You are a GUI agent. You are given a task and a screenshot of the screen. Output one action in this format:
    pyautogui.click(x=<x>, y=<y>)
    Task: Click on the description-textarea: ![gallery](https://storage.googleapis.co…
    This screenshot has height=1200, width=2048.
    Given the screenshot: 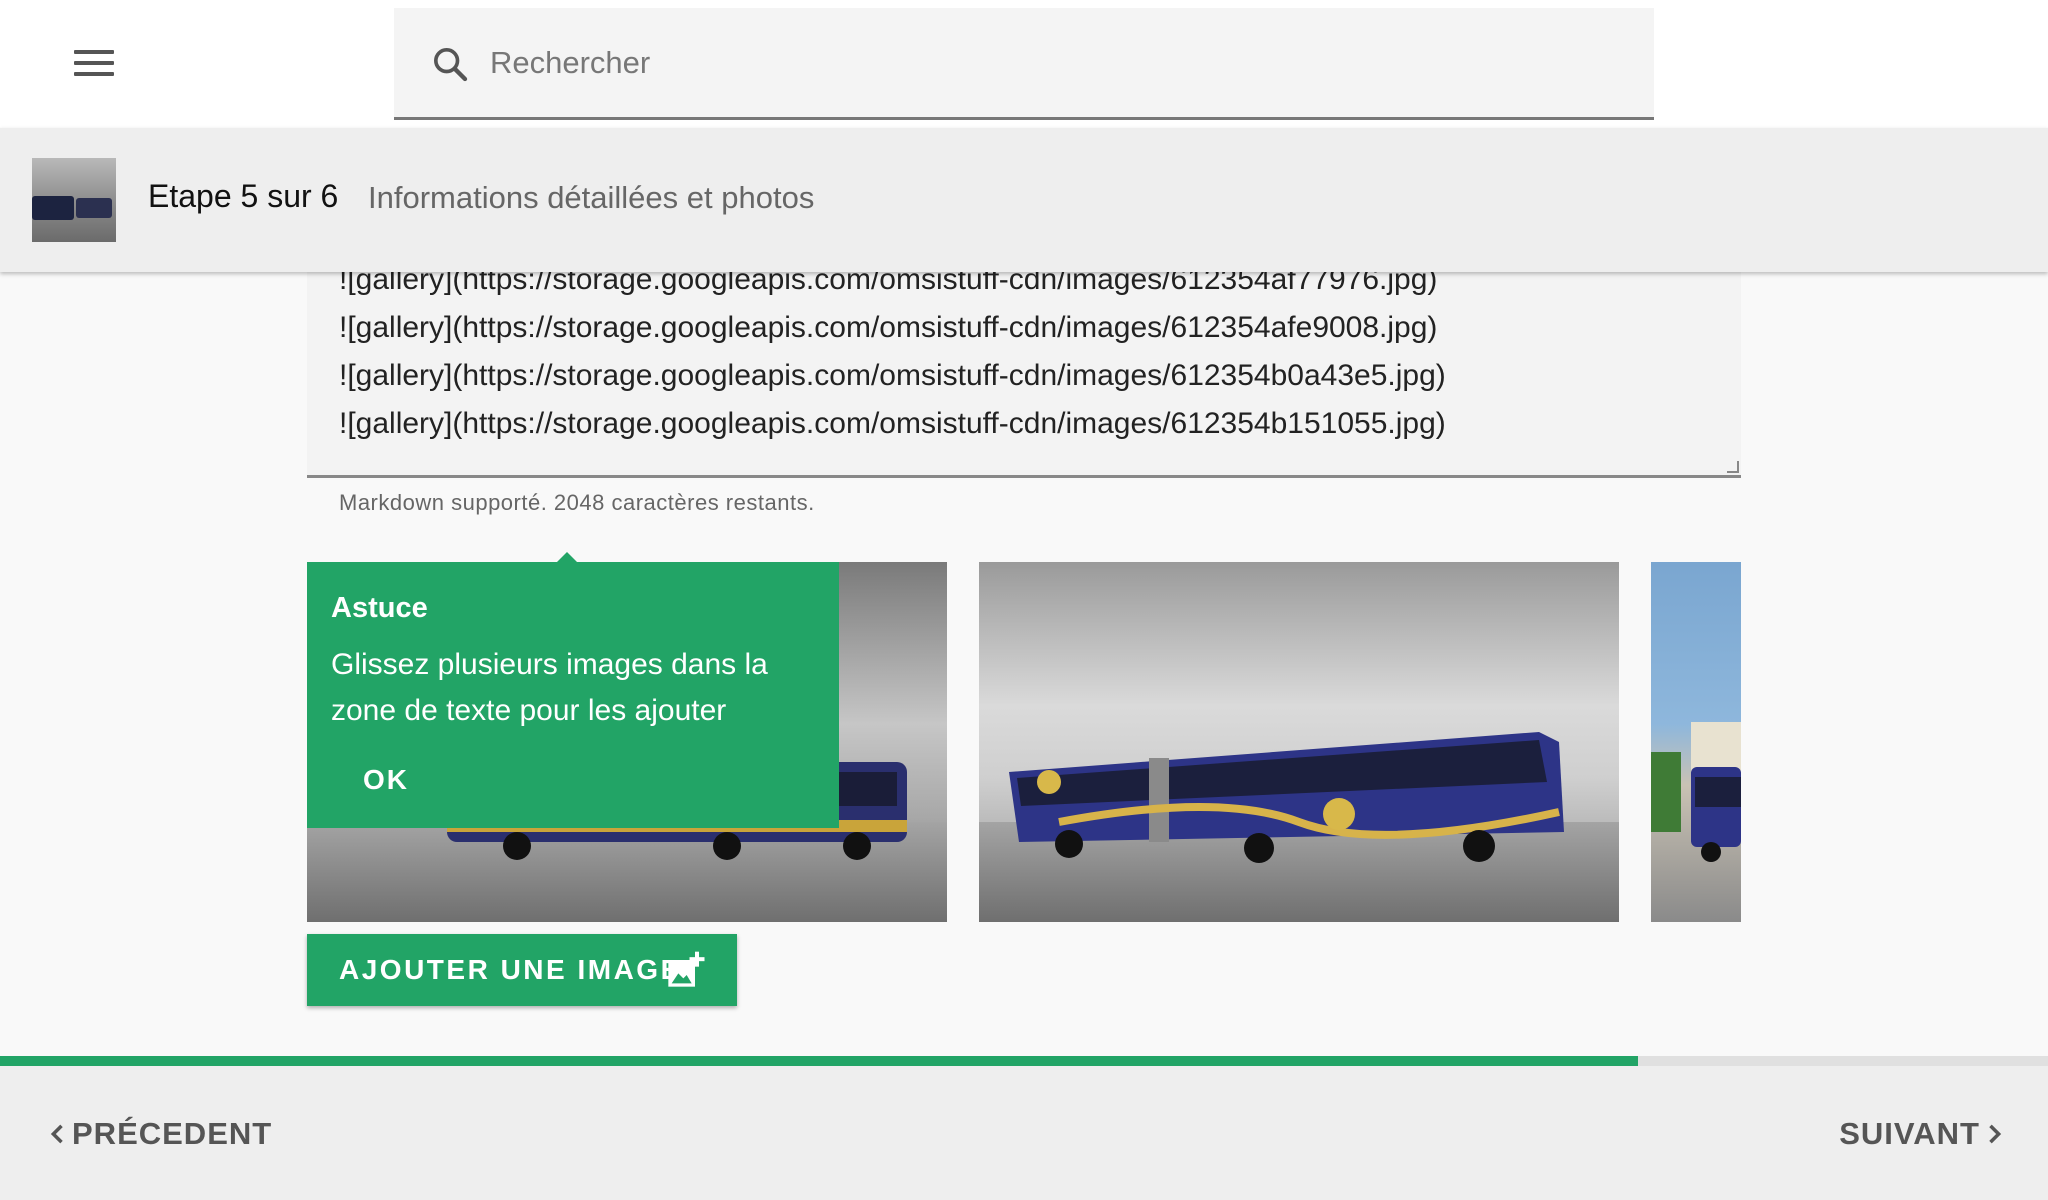 What is the action you would take?
    pyautogui.click(x=1024, y=375)
    